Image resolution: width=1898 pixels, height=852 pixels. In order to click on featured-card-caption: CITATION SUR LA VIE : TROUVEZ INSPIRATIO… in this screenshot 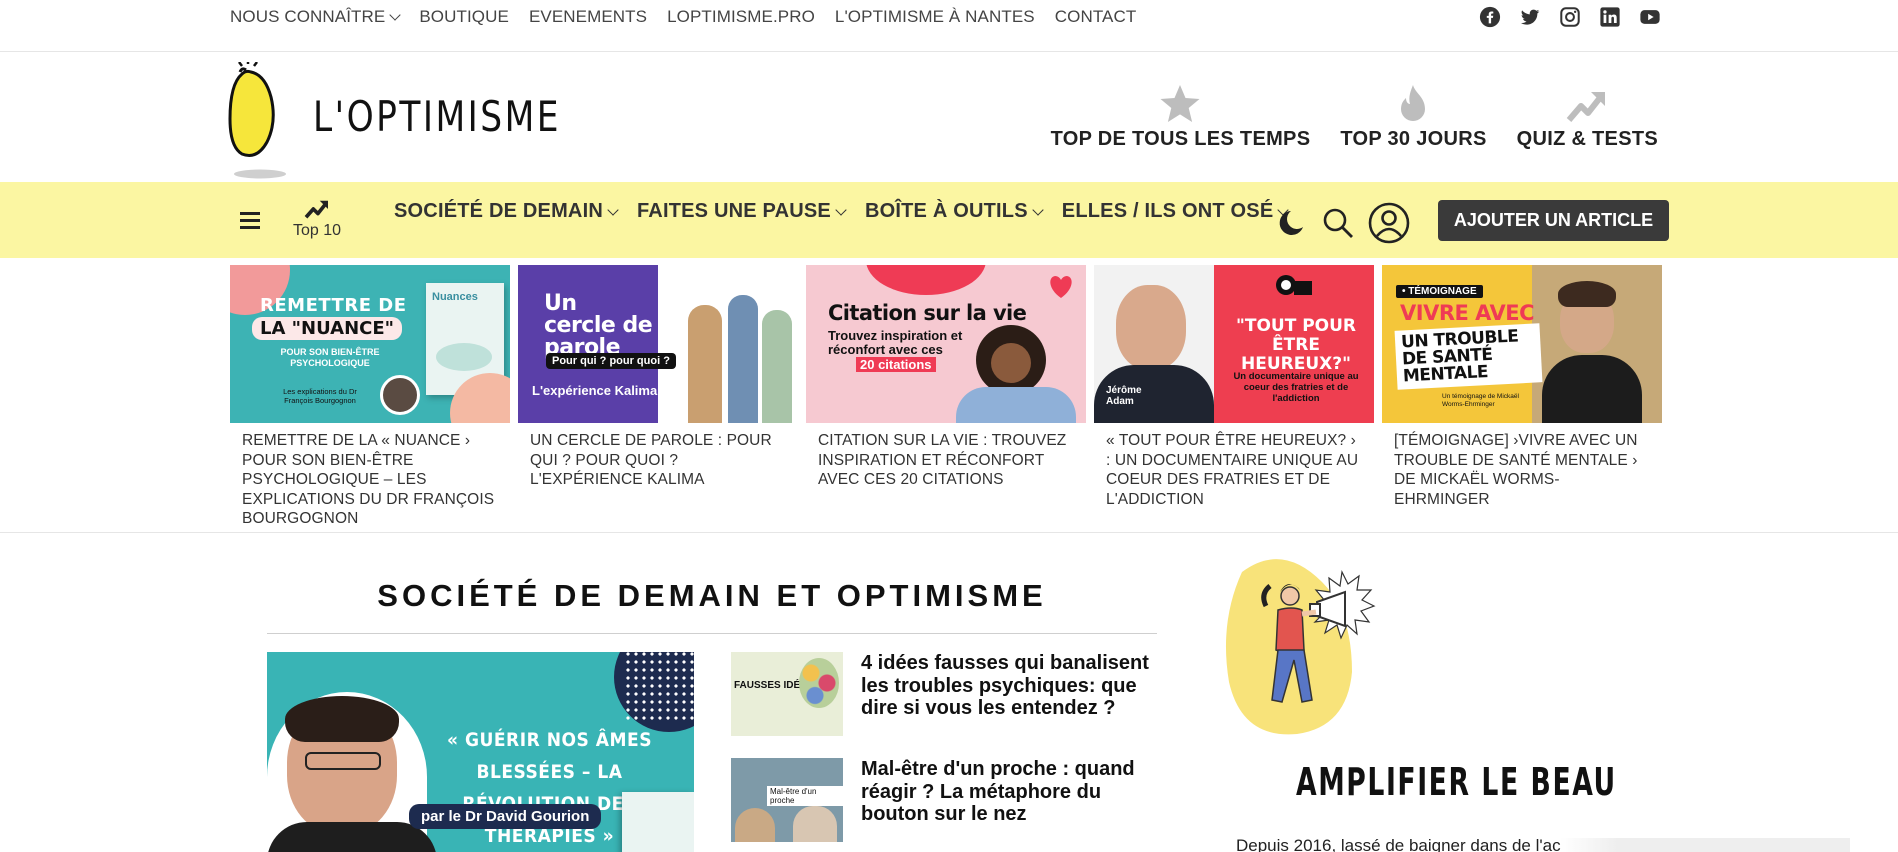, I will do `click(946, 460)`.